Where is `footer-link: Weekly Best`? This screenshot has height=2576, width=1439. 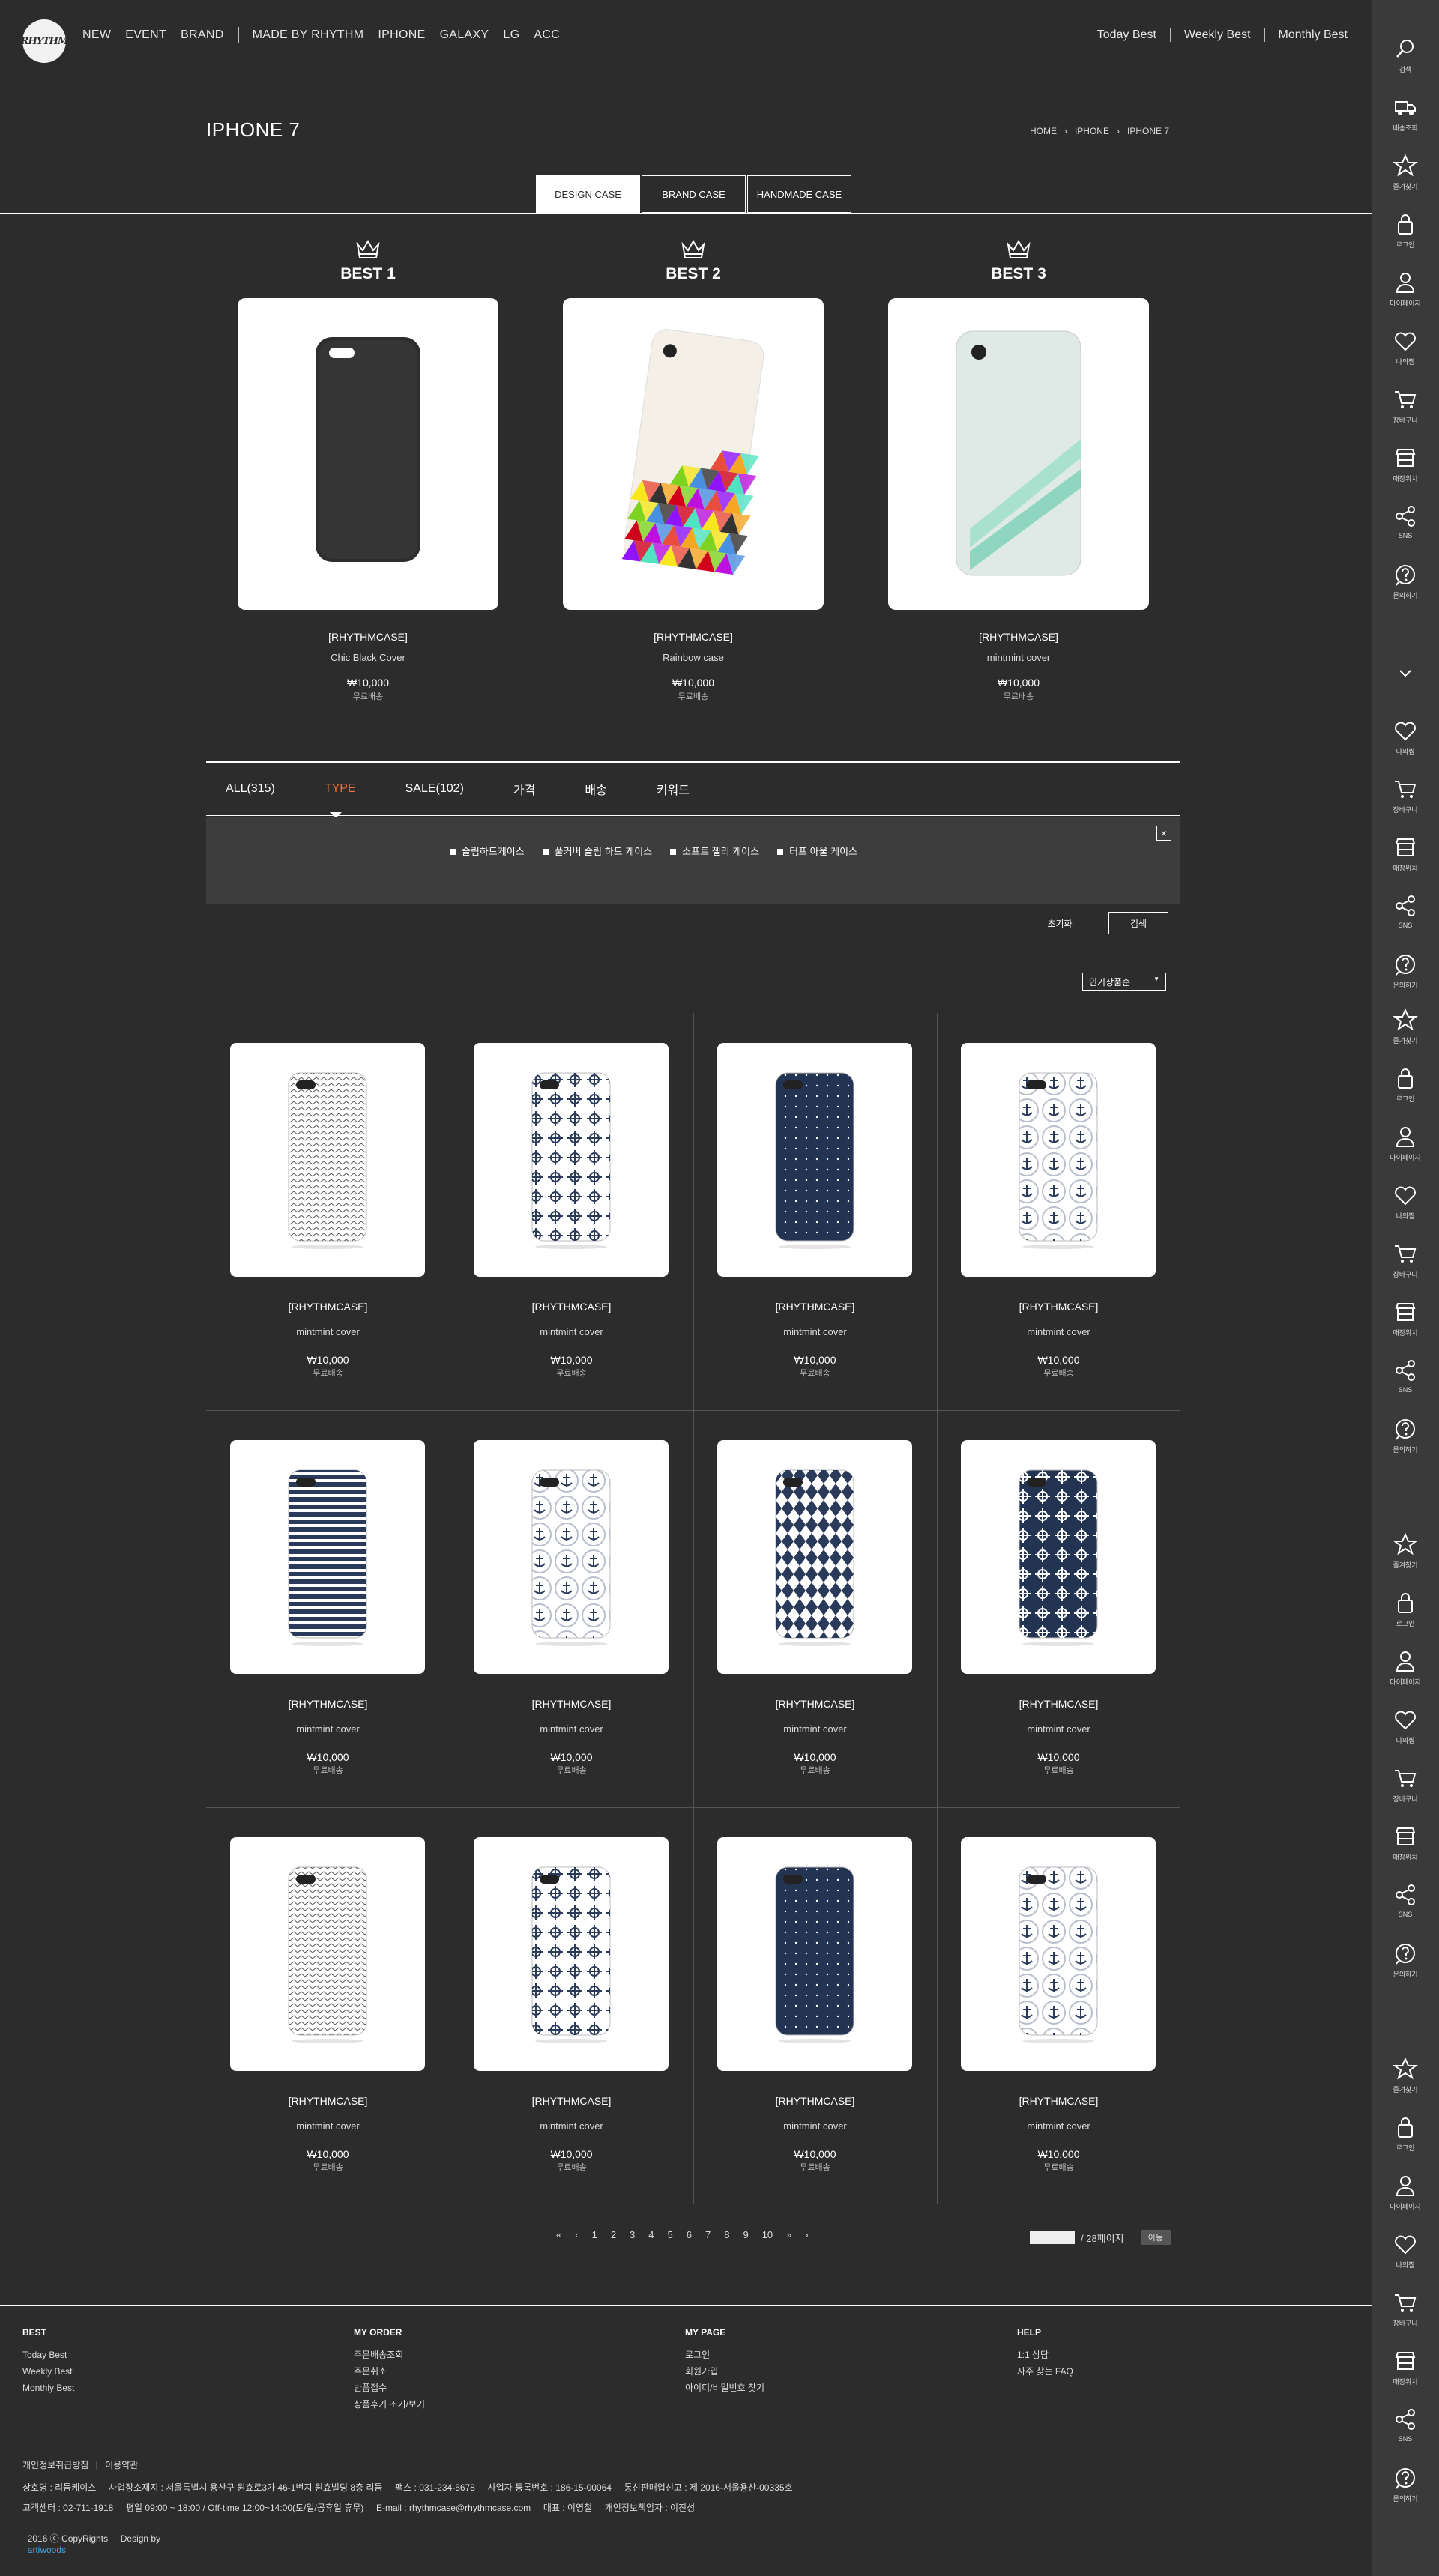
footer-link: Weekly Best is located at coordinates (48, 2371).